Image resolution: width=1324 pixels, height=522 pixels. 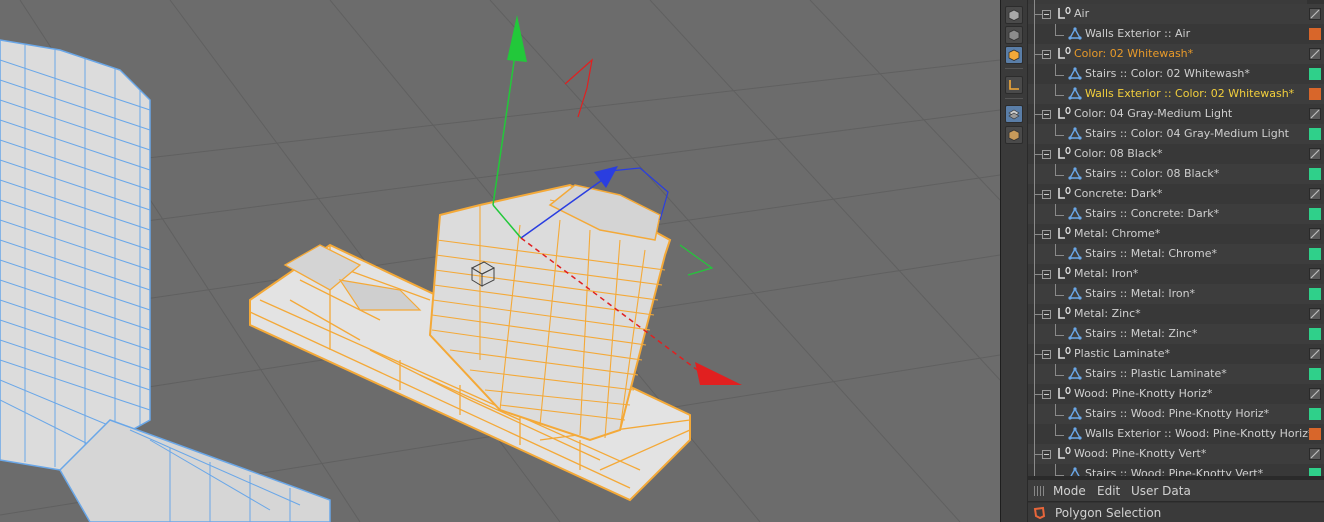 I want to click on cube-icon, so click(x=1014, y=15).